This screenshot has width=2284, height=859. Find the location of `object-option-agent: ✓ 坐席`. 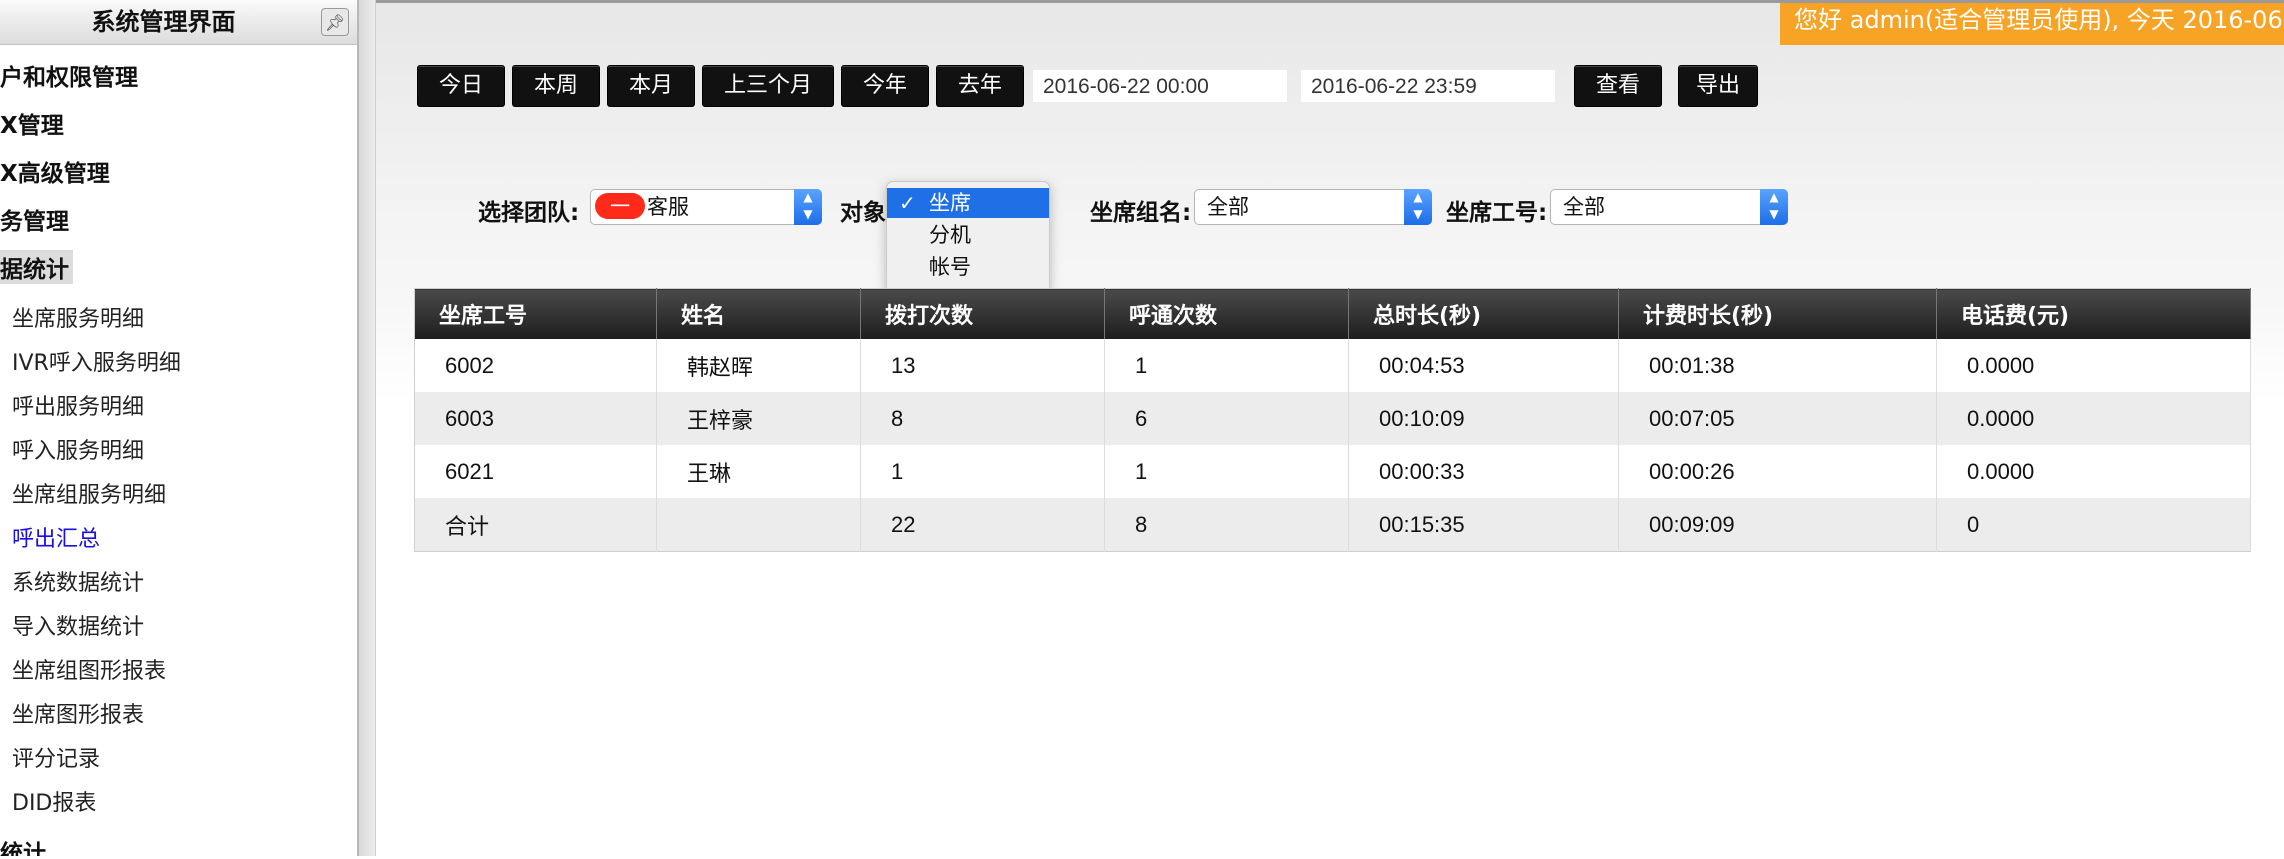

object-option-agent: ✓ 坐席 is located at coordinates (968, 203).